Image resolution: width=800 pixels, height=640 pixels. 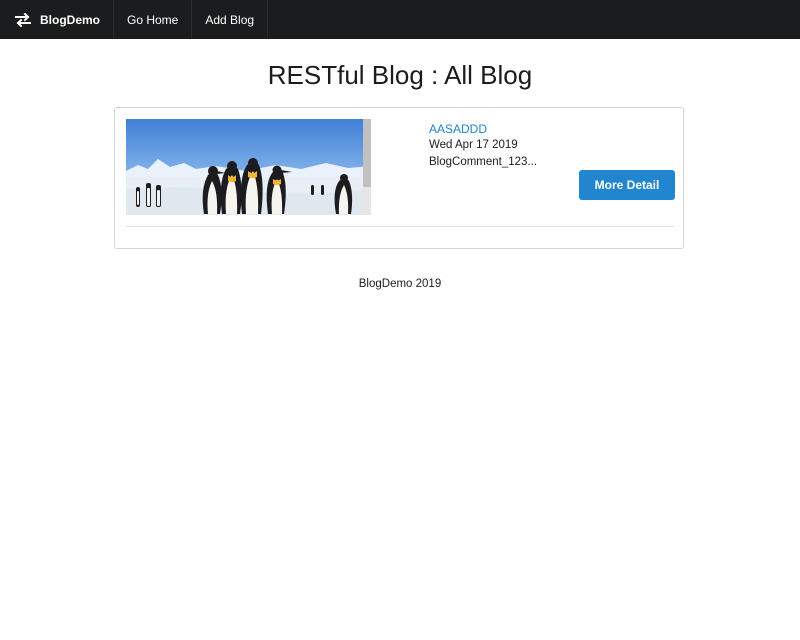 I want to click on nav-brand: BlogDemo, so click(x=57, y=19).